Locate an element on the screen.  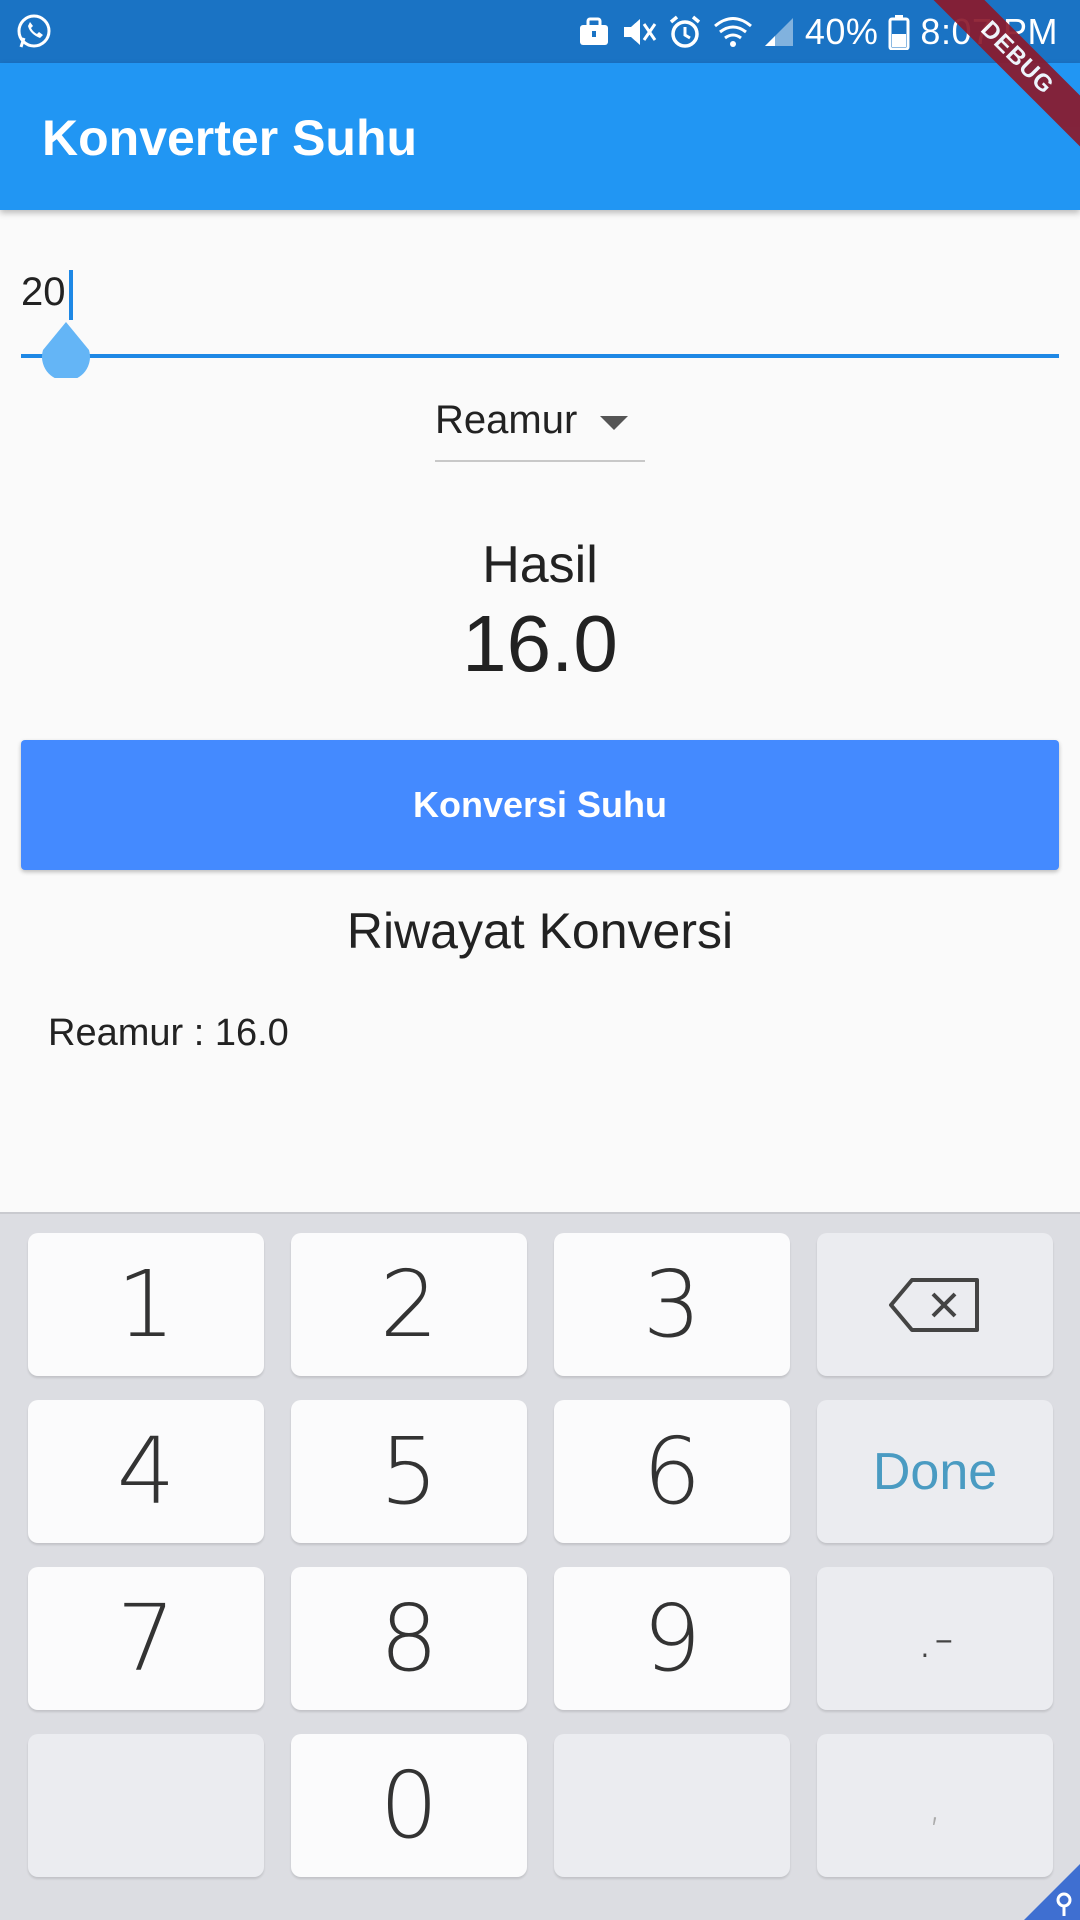
key-8: 8 is located at coordinates (409, 1638).